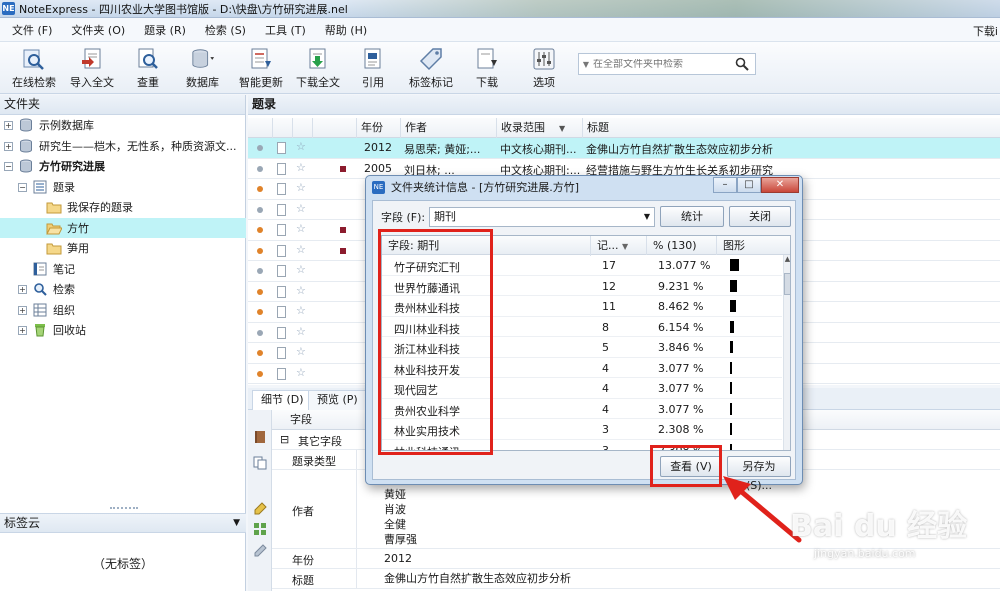  Describe the element at coordinates (123, 289) in the screenshot. I see `tree-item-search: + 检索` at that location.